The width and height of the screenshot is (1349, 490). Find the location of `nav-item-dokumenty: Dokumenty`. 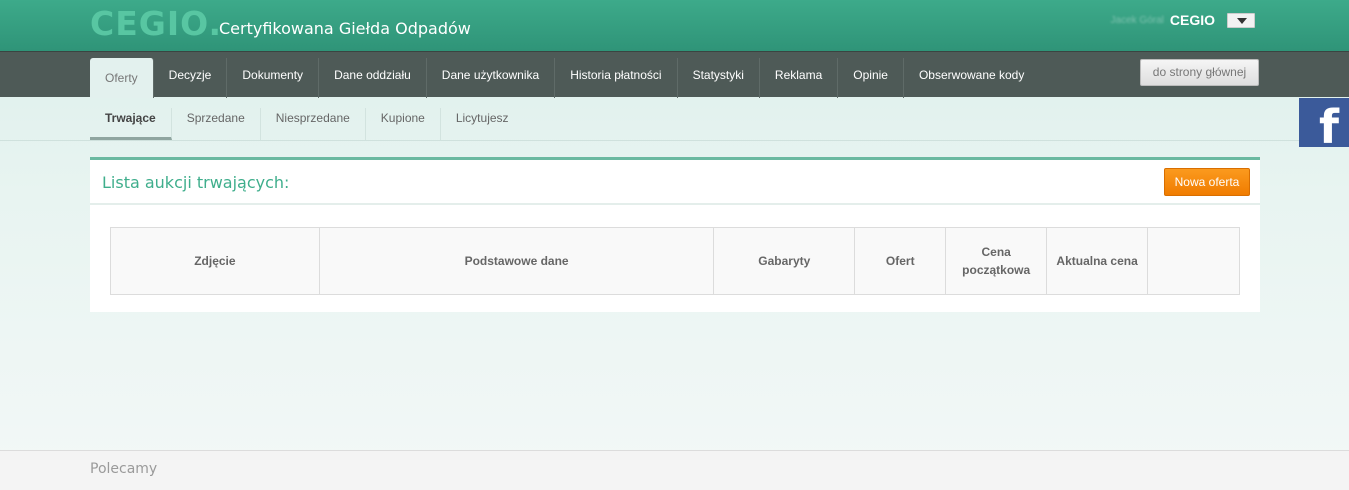

nav-item-dokumenty: Dokumenty is located at coordinates (273, 78).